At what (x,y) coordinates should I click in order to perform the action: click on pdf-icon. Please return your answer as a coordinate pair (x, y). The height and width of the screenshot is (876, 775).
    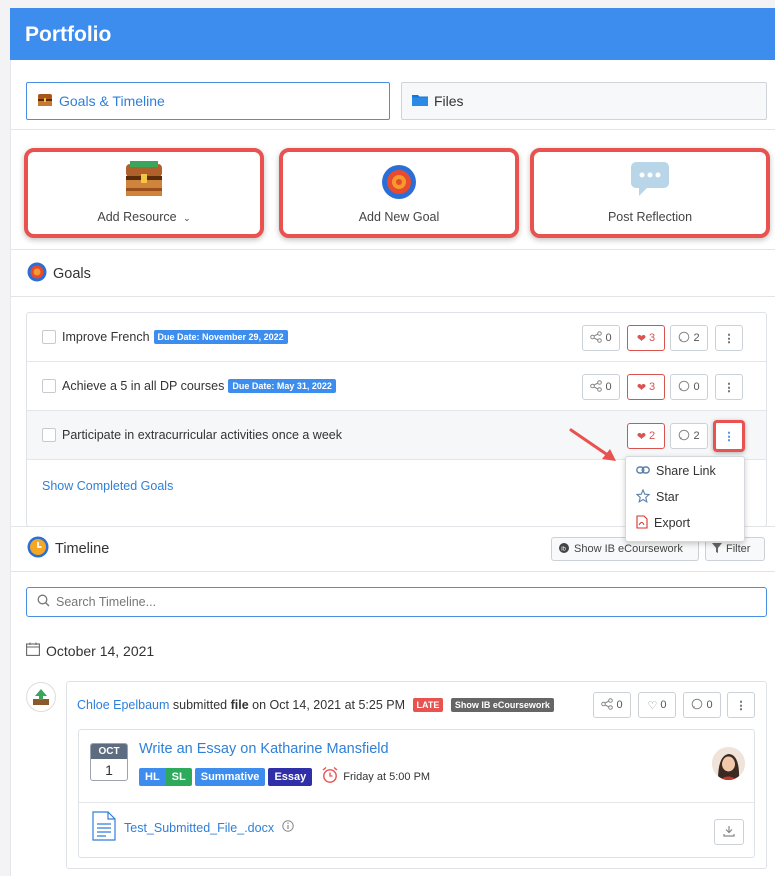
    Looking at the image, I should click on (642, 523).